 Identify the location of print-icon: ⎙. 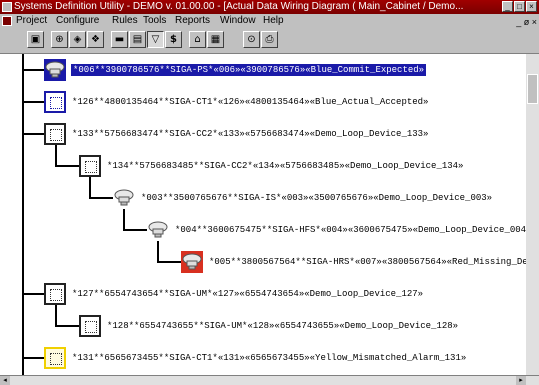
(269, 39).